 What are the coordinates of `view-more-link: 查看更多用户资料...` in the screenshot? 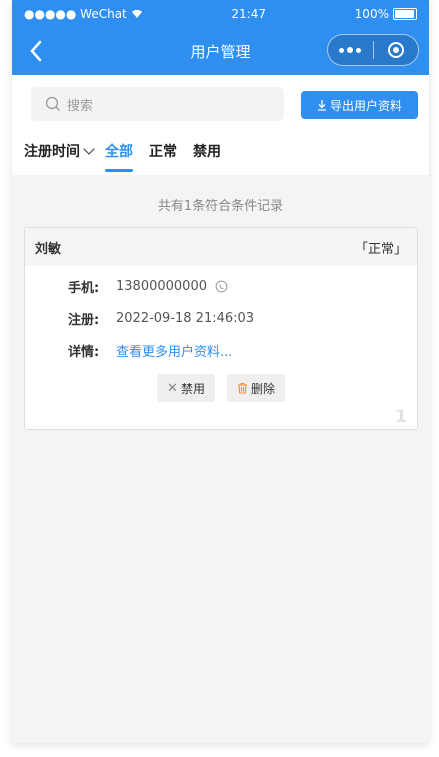 It's located at (174, 350).